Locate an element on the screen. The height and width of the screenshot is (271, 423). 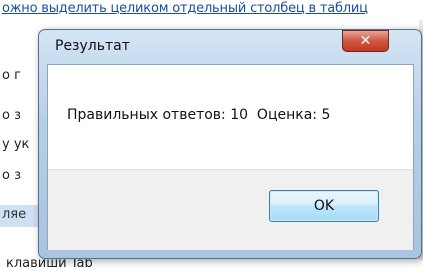
dialog-title: Результат is located at coordinates (92, 46).